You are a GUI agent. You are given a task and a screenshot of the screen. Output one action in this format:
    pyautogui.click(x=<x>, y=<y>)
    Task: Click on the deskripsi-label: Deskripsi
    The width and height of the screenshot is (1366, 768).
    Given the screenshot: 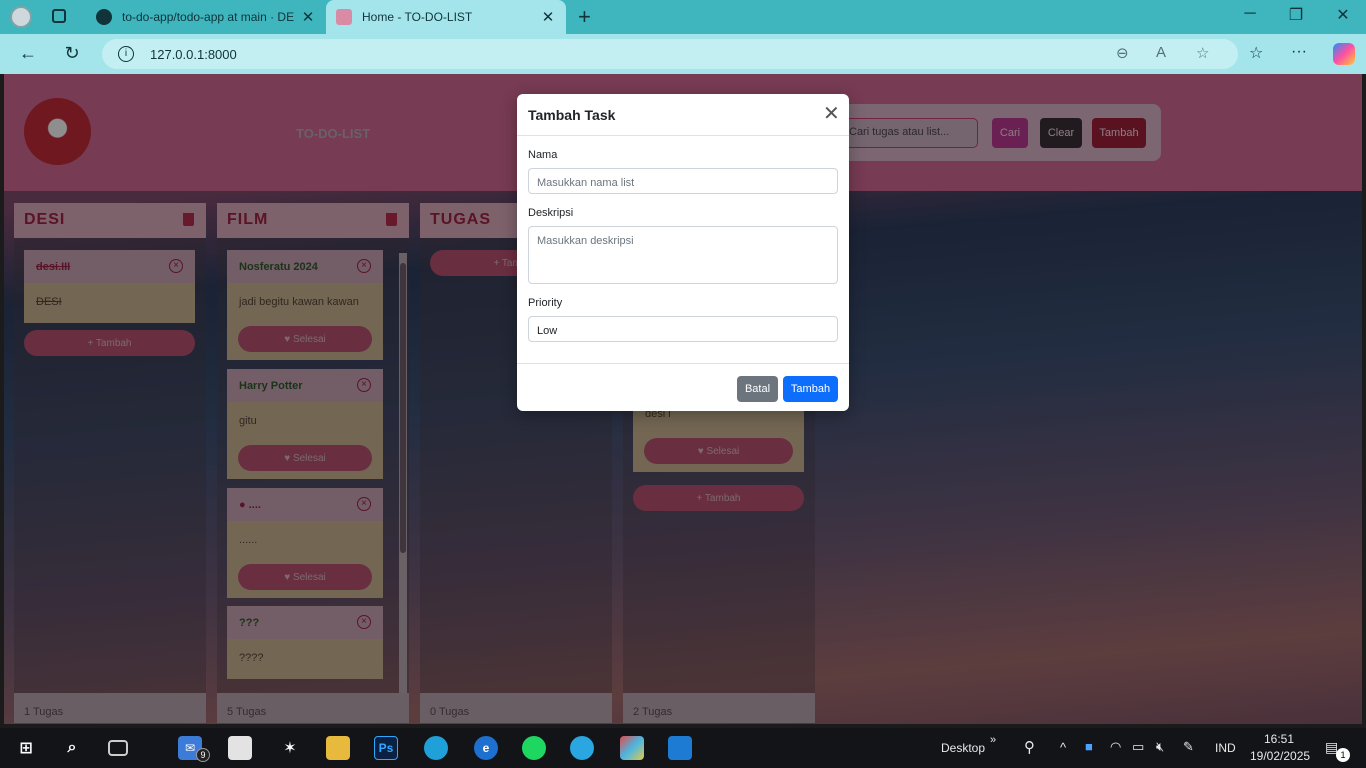 What is the action you would take?
    pyautogui.click(x=551, y=213)
    